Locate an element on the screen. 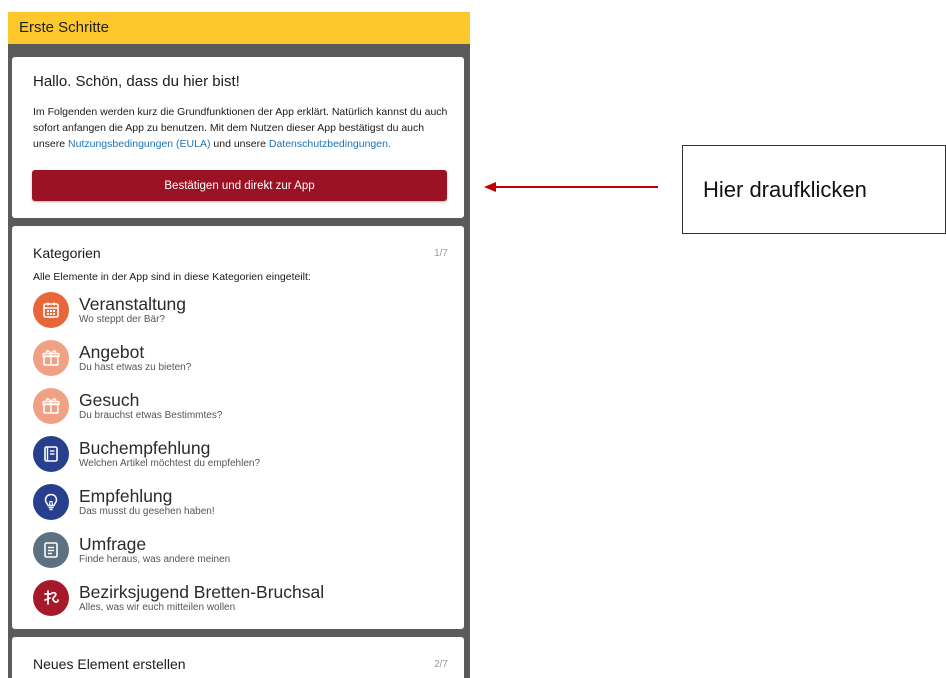 The image size is (946, 678). category-name: Empfehlung is located at coordinates (126, 495).